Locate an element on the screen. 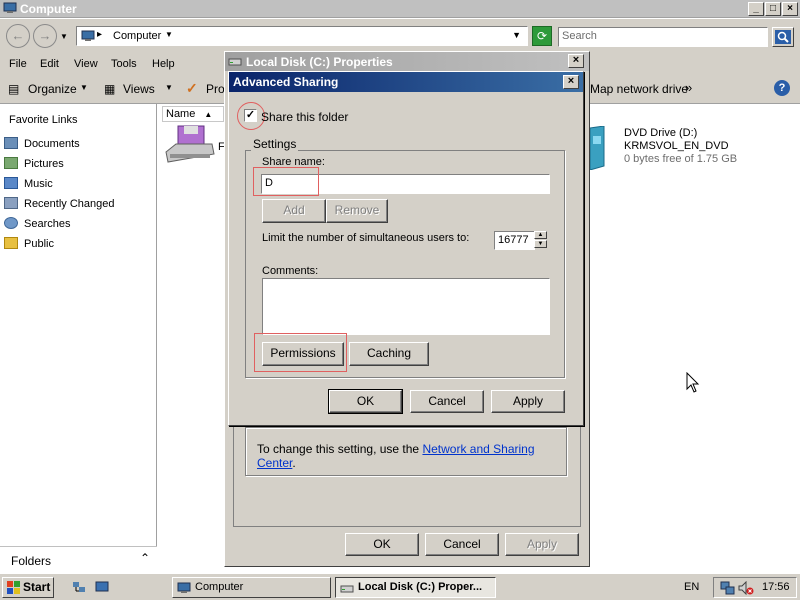 Image resolution: width=800 pixels, height=600 pixels. refresh-button: ⟳ is located at coordinates (542, 36).